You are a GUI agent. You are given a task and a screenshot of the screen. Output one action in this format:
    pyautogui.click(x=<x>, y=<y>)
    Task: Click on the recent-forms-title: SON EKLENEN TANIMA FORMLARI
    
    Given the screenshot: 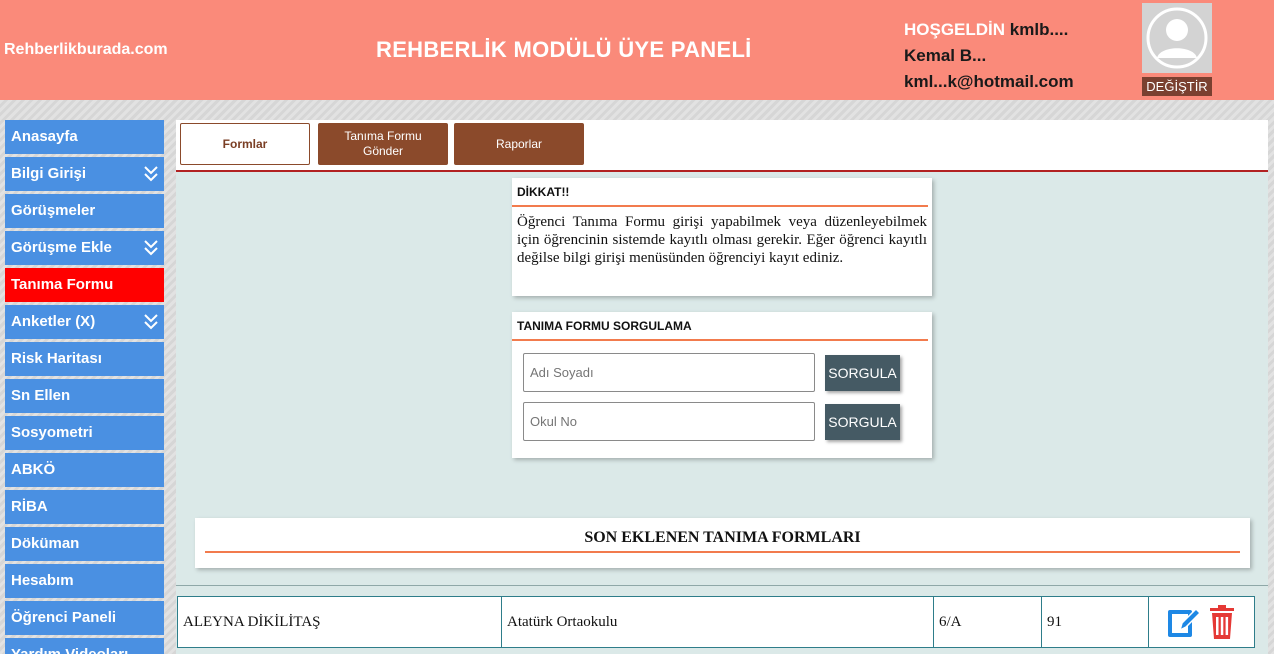 What is the action you would take?
    pyautogui.click(x=722, y=537)
    